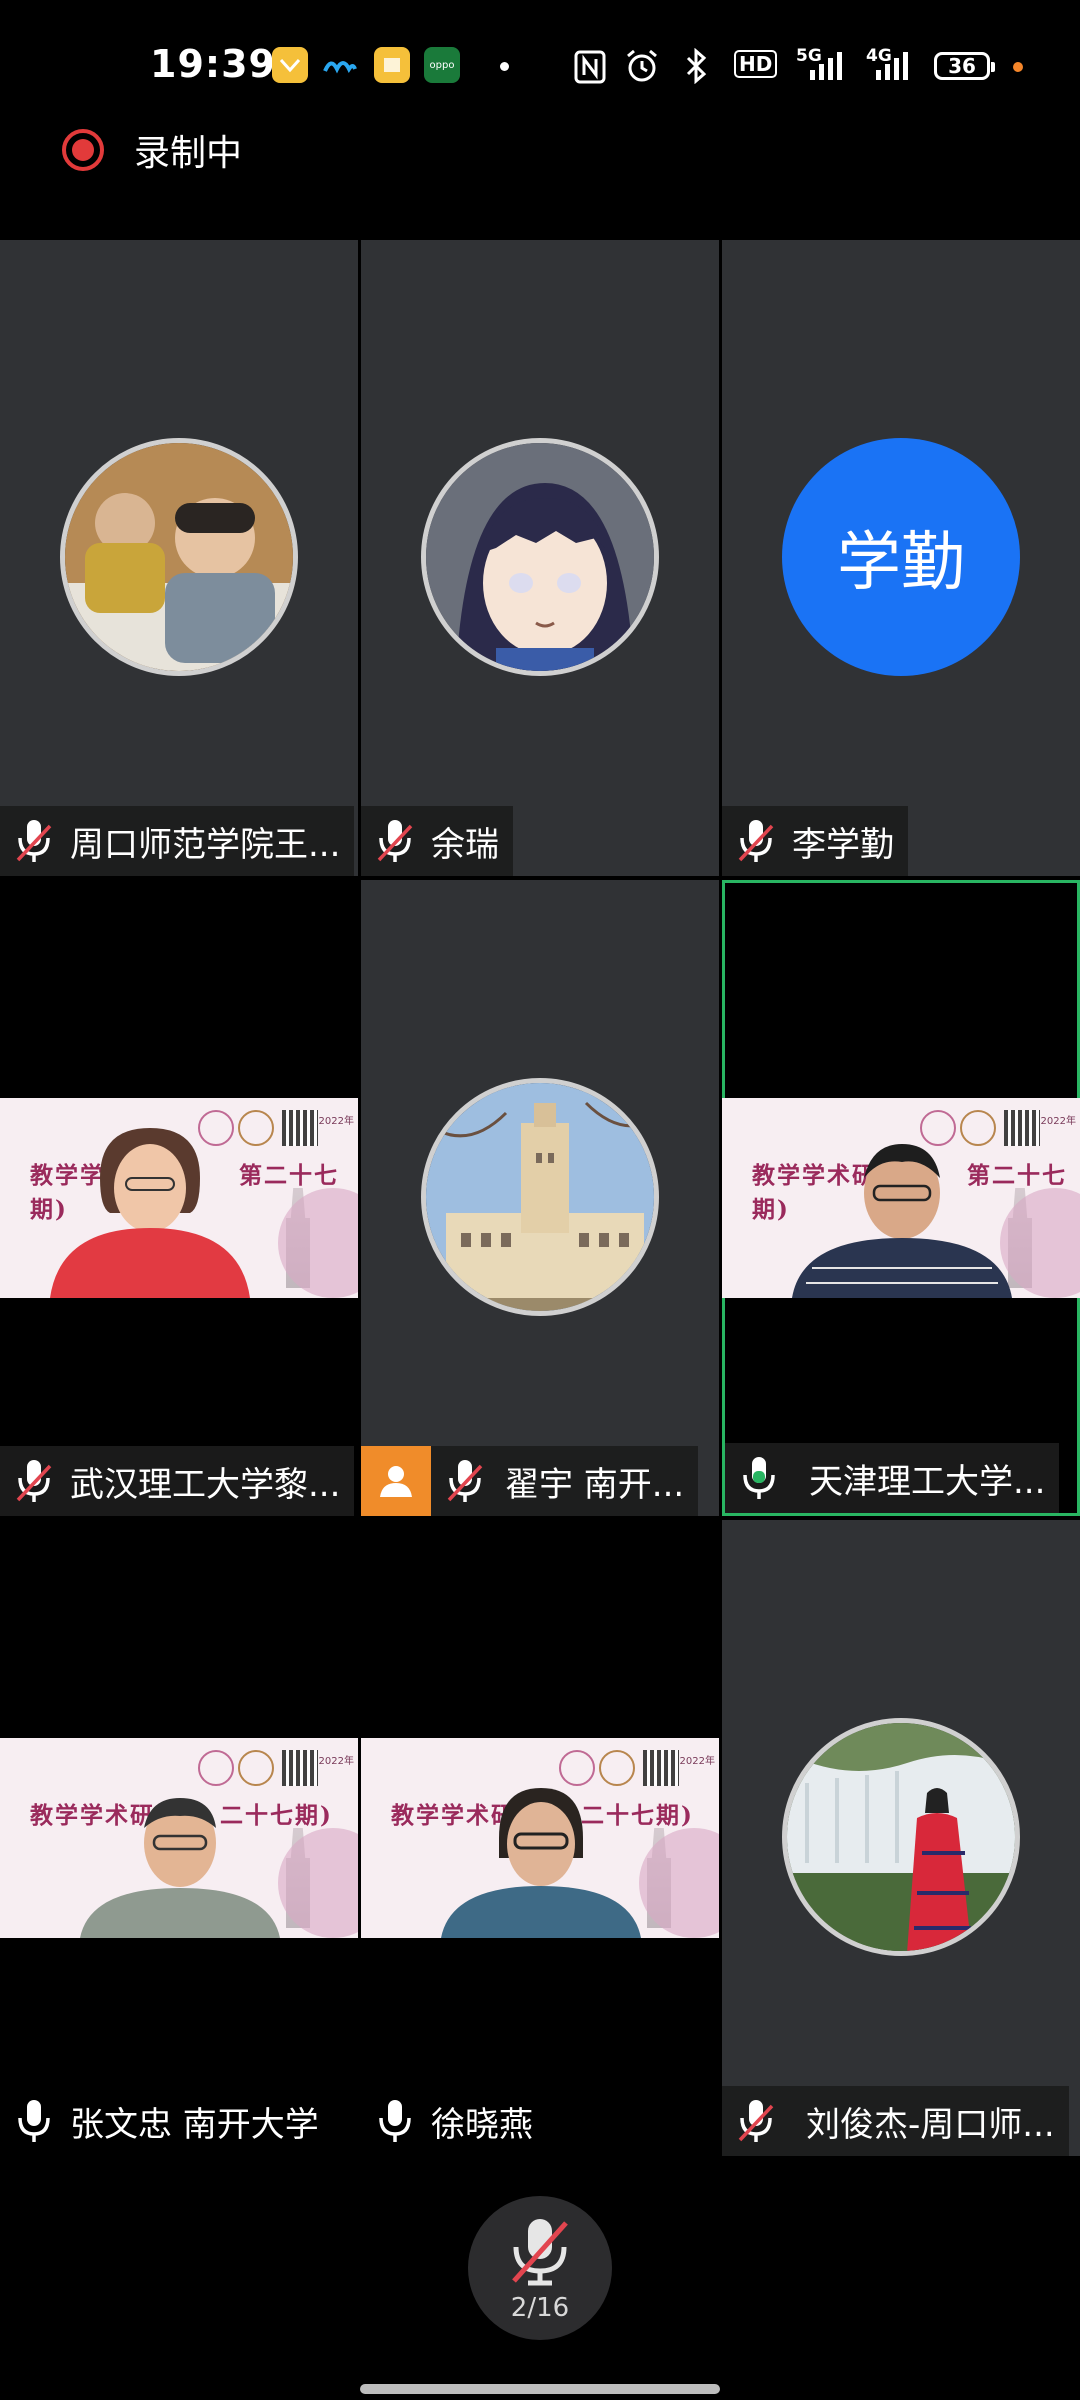 Image resolution: width=1080 pixels, height=2400 pixels. Describe the element at coordinates (213, 64) in the screenshot. I see `status-time: 19:39` at that location.